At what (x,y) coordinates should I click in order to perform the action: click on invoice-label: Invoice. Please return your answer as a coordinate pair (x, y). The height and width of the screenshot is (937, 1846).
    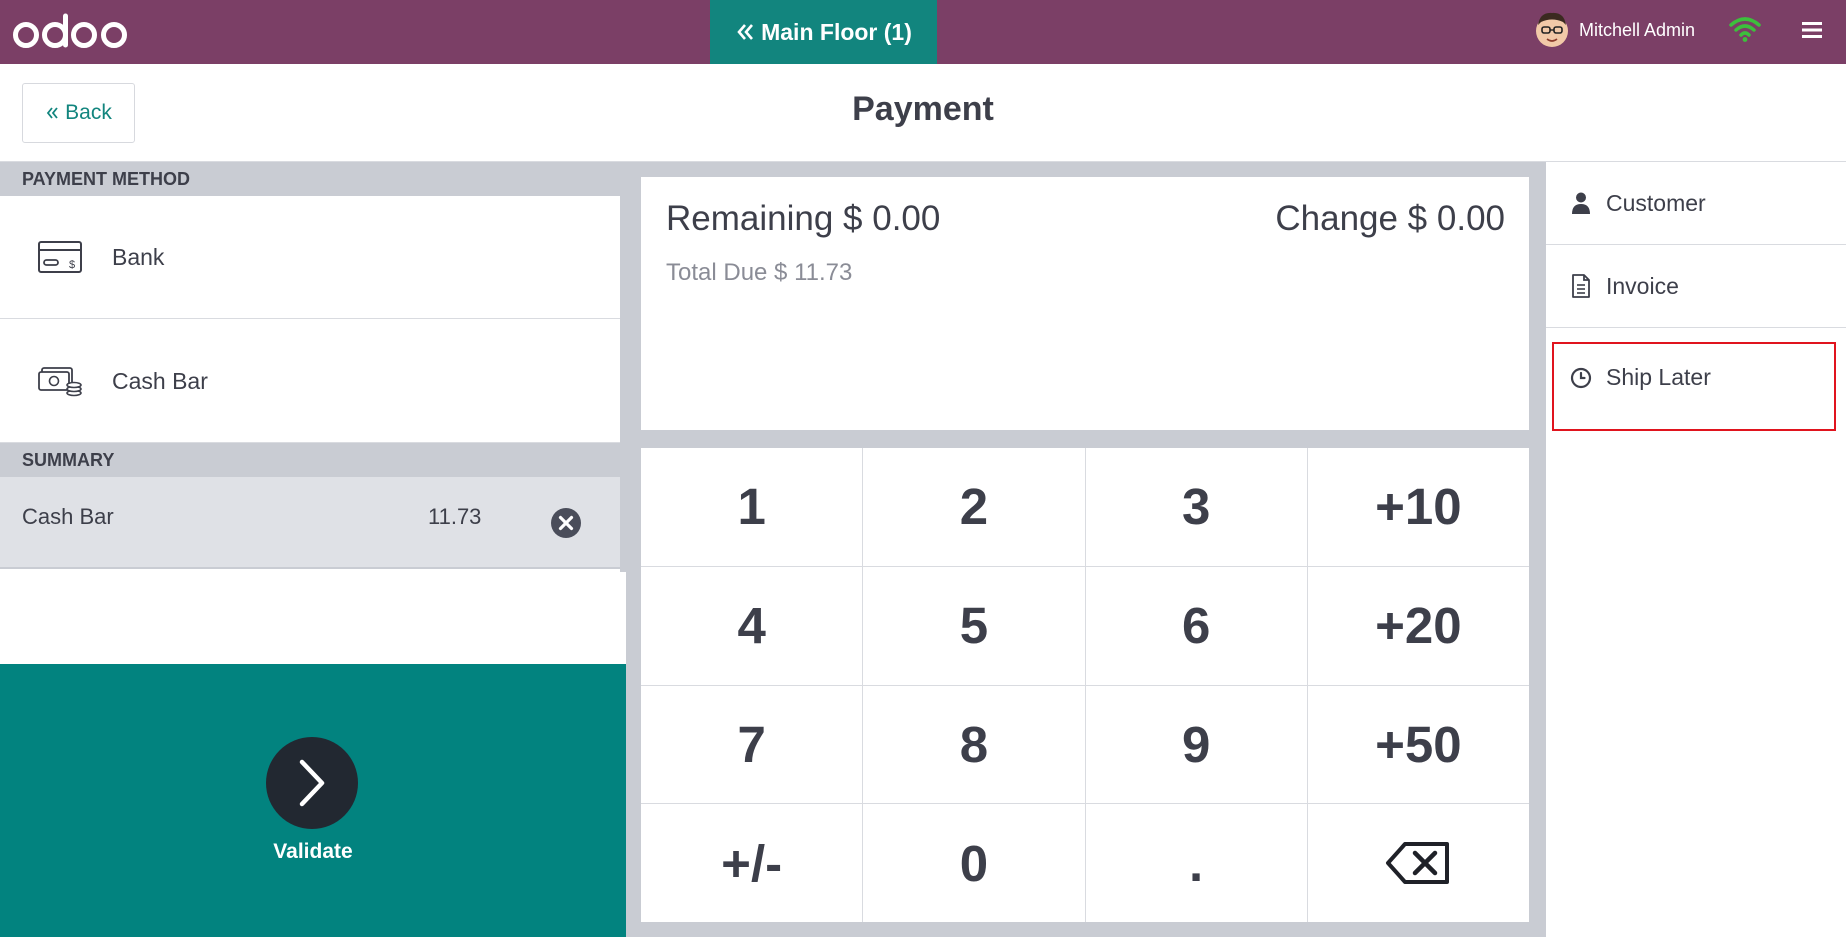
    Looking at the image, I should click on (1642, 285).